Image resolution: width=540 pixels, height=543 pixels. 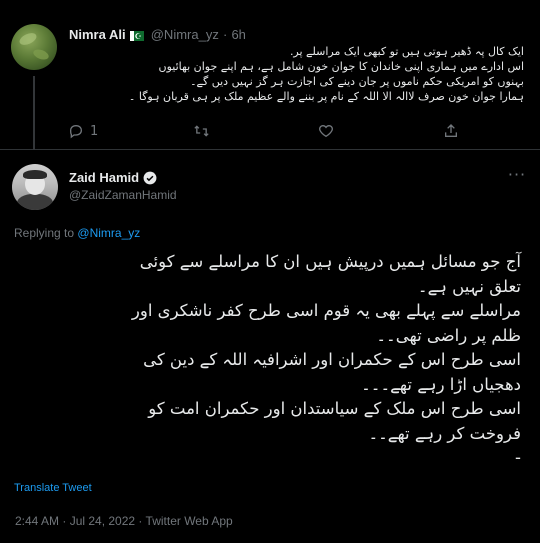 What do you see at coordinates (238, 34) in the screenshot?
I see `tweet-time: 6h` at bounding box center [238, 34].